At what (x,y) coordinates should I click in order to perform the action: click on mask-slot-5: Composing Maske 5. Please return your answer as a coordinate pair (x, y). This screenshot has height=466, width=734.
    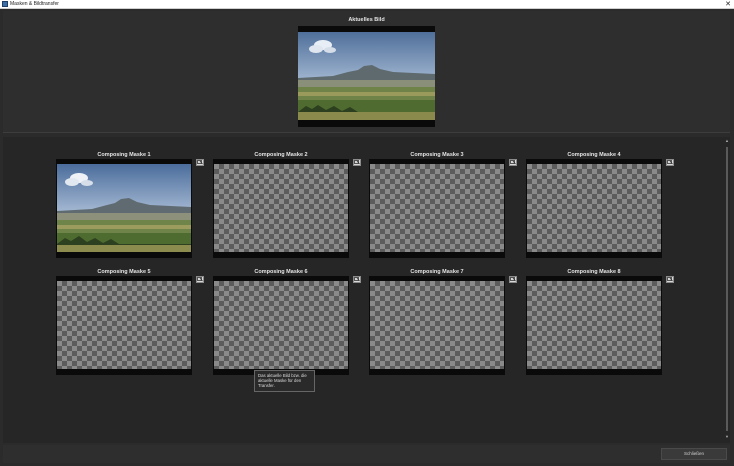
    Looking at the image, I should click on (130, 328).